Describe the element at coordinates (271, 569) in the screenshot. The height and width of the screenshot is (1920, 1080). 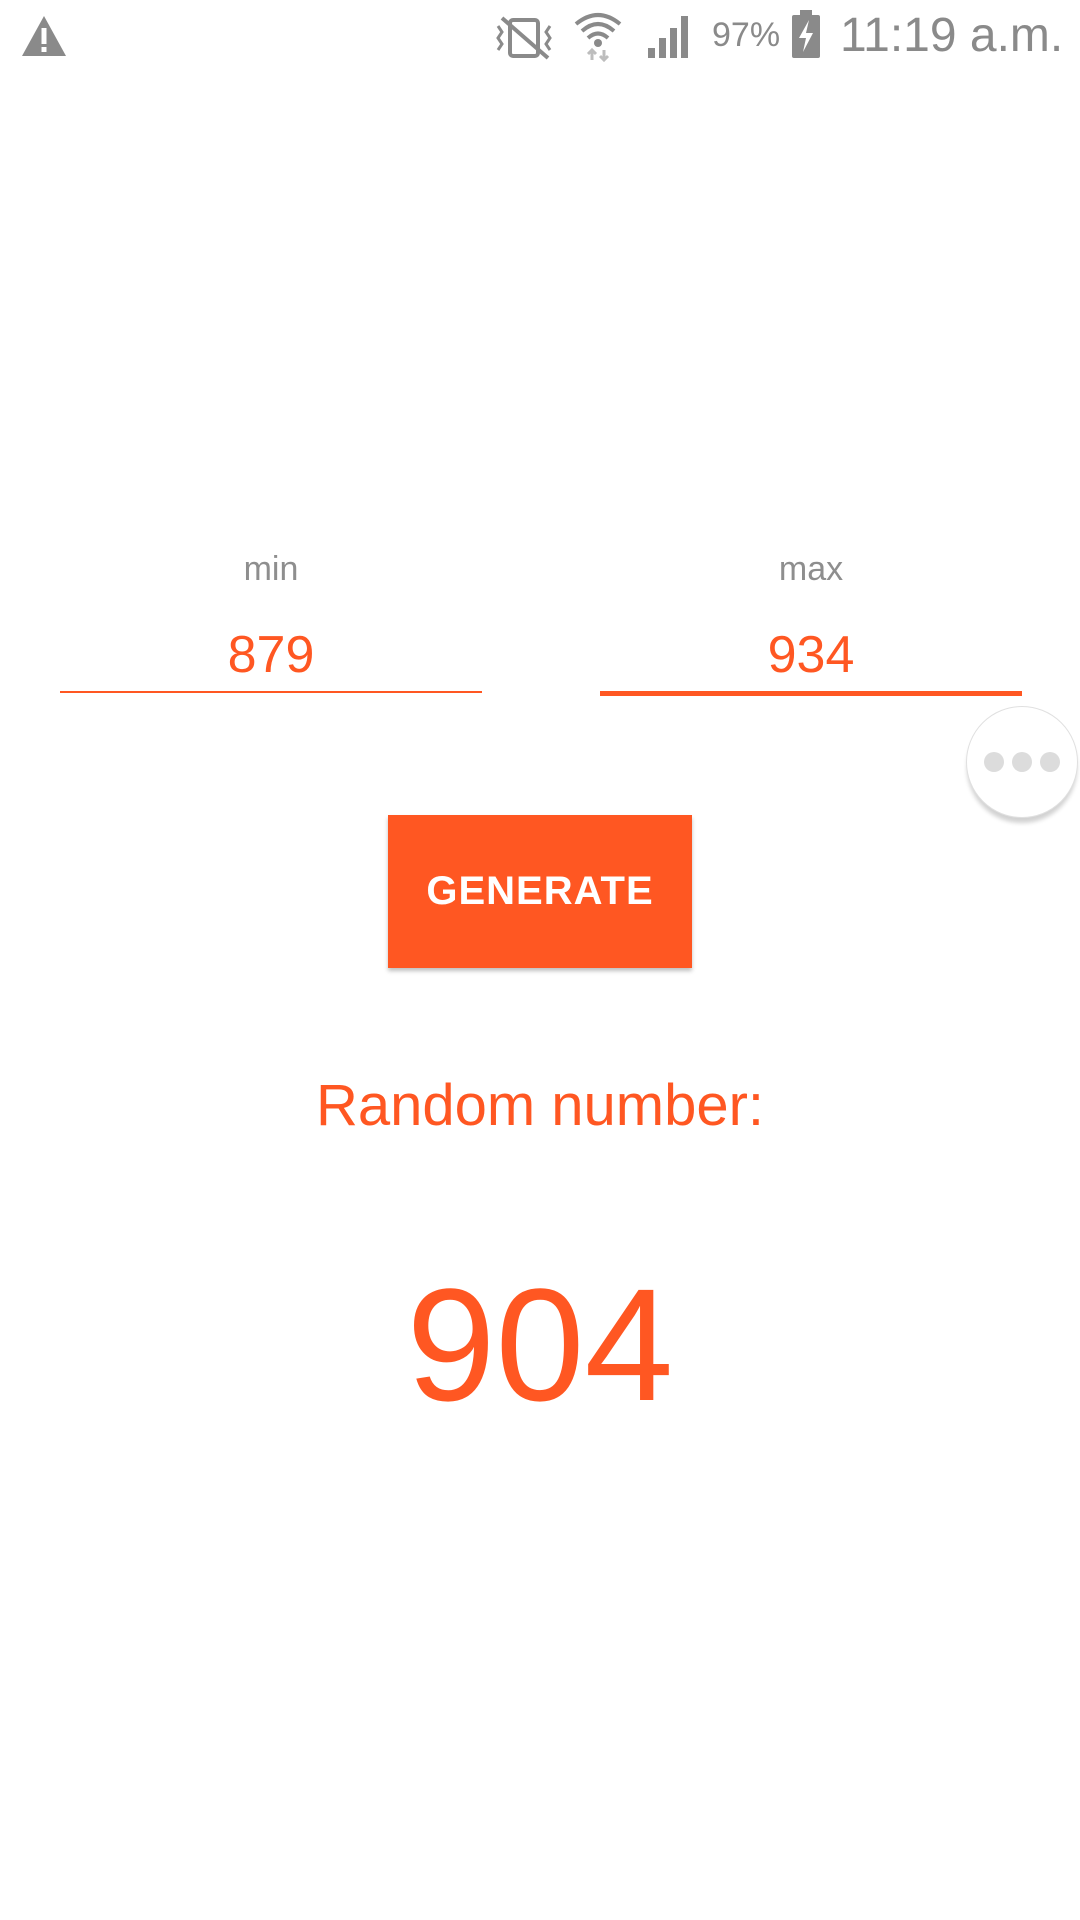
I see `min-label: min` at that location.